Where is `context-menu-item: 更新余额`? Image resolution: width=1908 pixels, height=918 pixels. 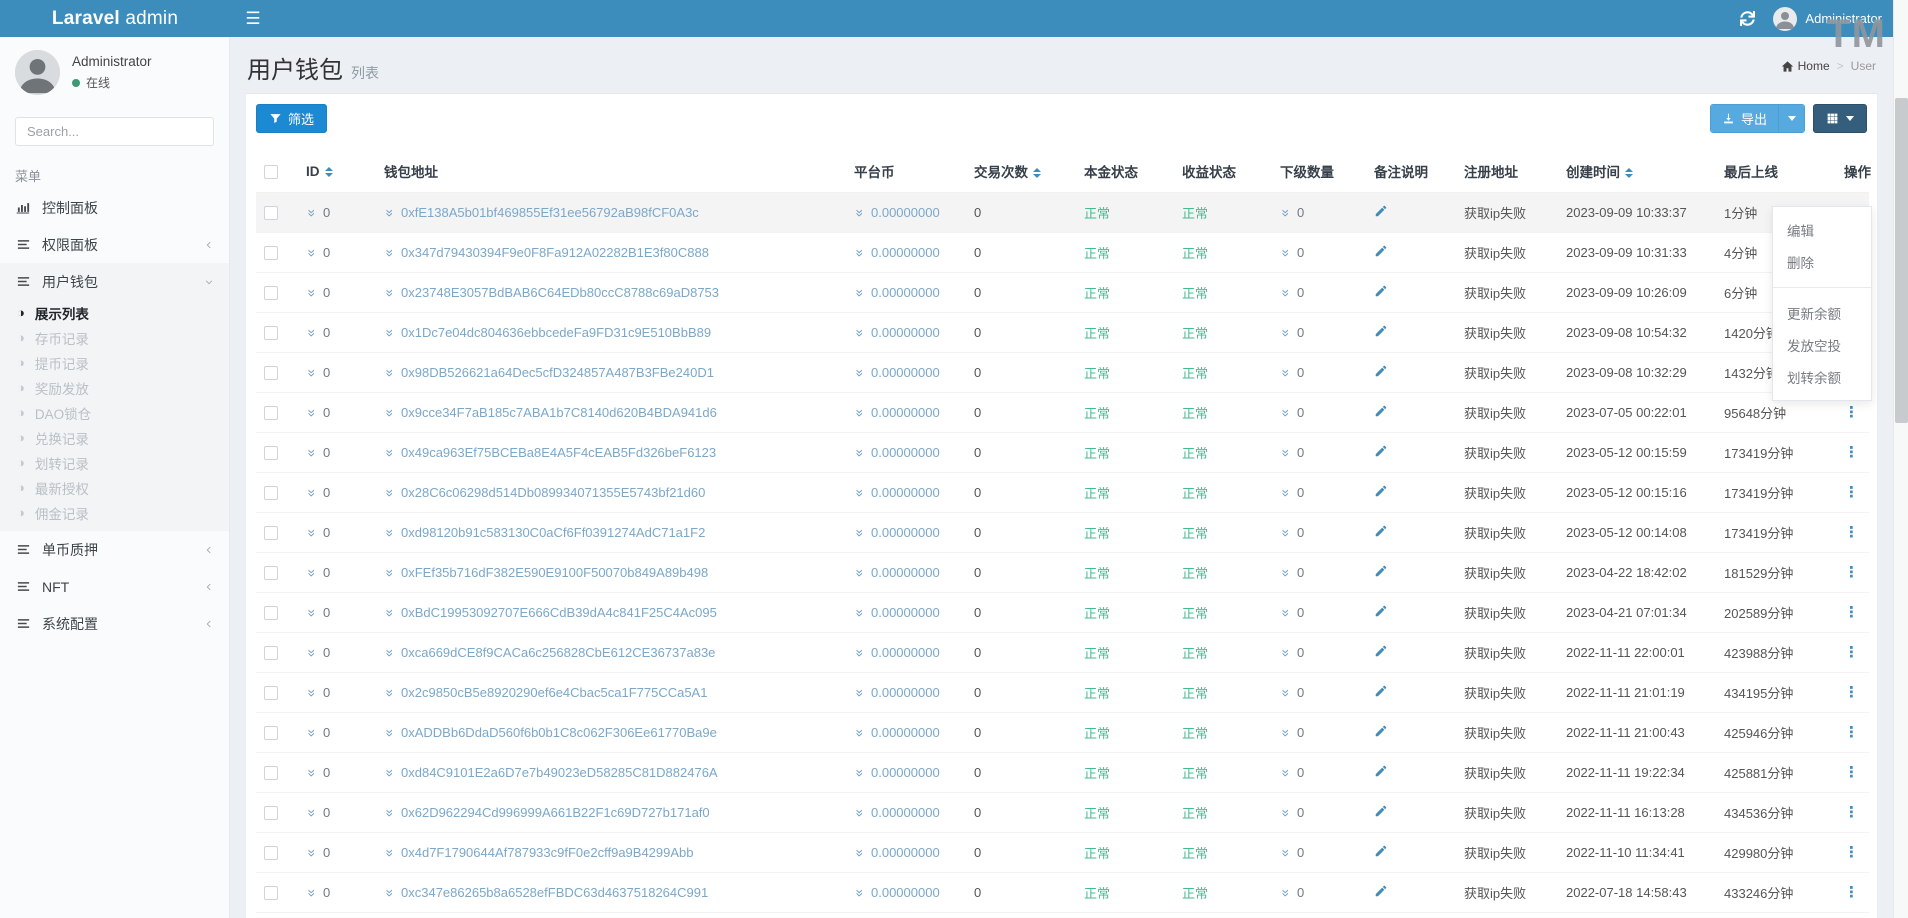 context-menu-item: 更新余额 is located at coordinates (1822, 313).